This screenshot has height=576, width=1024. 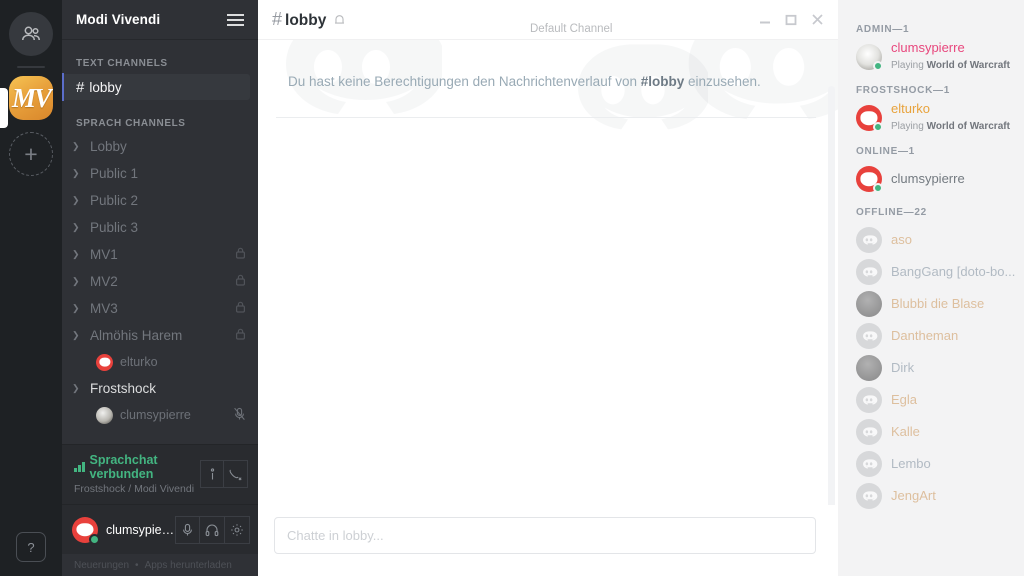 I want to click on server-rail: MV + ?, so click(x=31, y=288).